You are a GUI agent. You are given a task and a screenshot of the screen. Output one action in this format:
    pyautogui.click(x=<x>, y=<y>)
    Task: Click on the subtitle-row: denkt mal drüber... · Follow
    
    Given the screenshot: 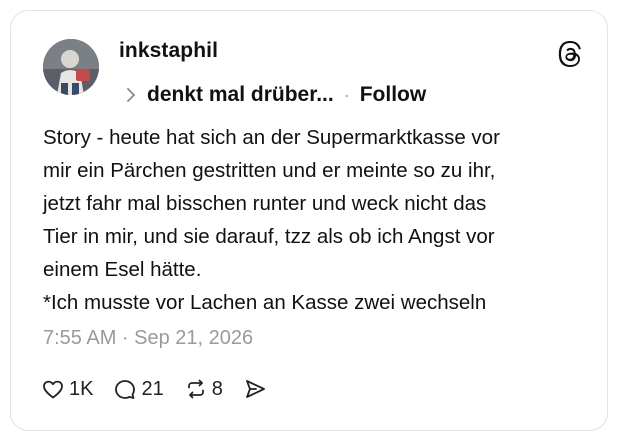 What is the action you would take?
    pyautogui.click(x=275, y=95)
    